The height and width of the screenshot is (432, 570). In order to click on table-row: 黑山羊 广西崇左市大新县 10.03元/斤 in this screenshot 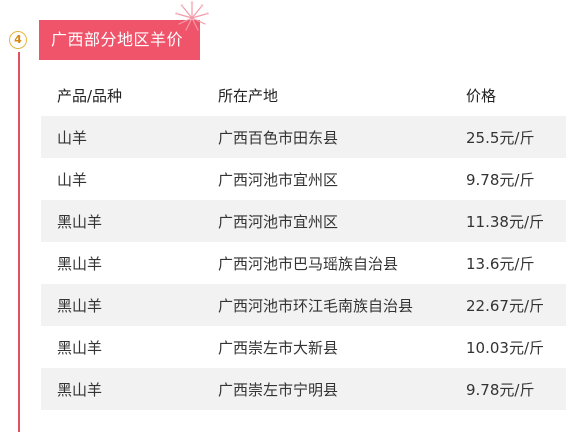, I will do `click(303, 347)`.